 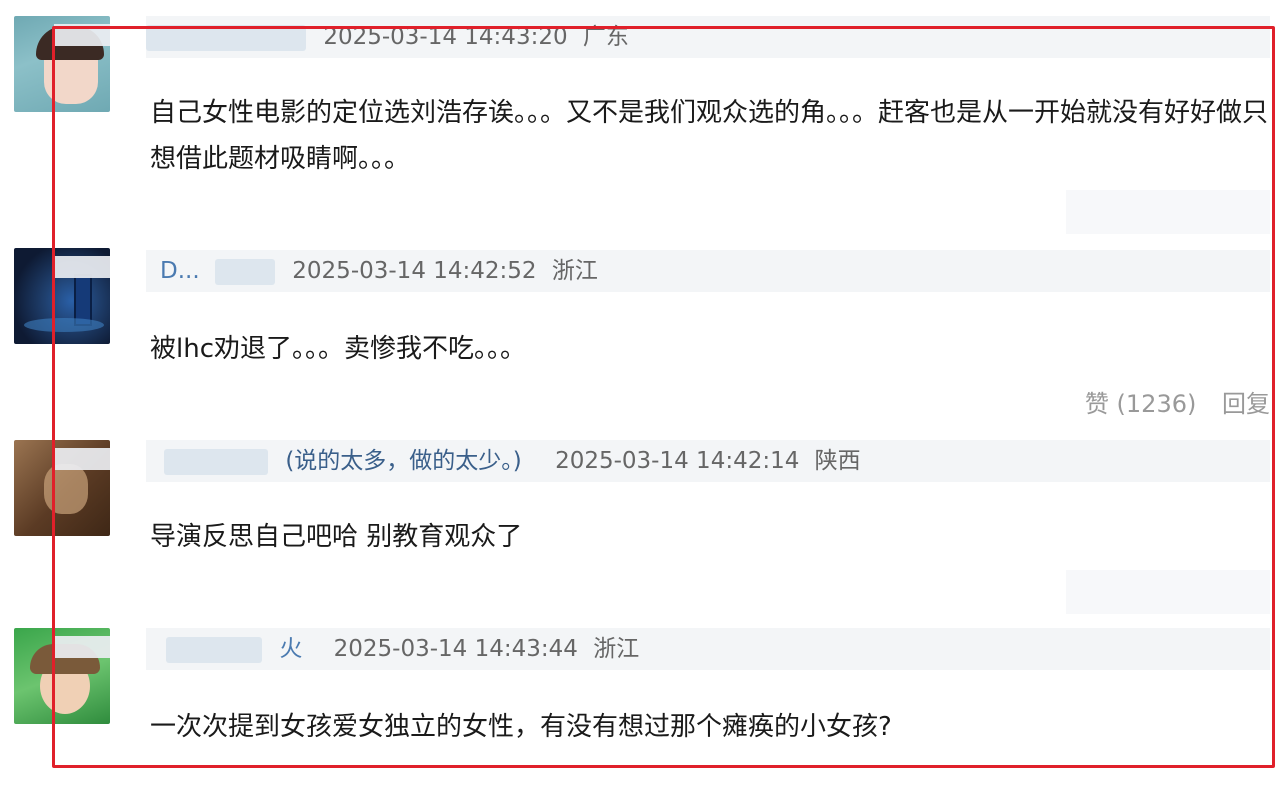 I want to click on like-button: 赞 (1236), so click(x=1140, y=404).